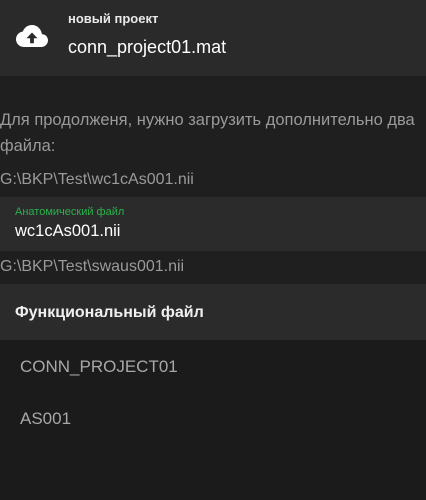 This screenshot has height=500, width=426. Describe the element at coordinates (92, 266) in the screenshot. I see `functional-path: G:\BKP\Test\swaus001.nii` at that location.